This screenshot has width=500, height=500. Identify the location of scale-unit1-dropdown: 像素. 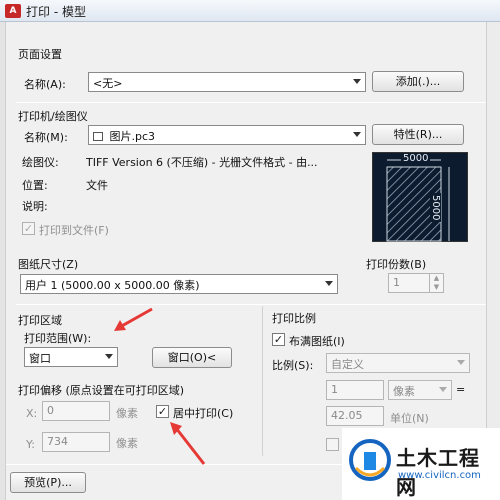
(420, 390).